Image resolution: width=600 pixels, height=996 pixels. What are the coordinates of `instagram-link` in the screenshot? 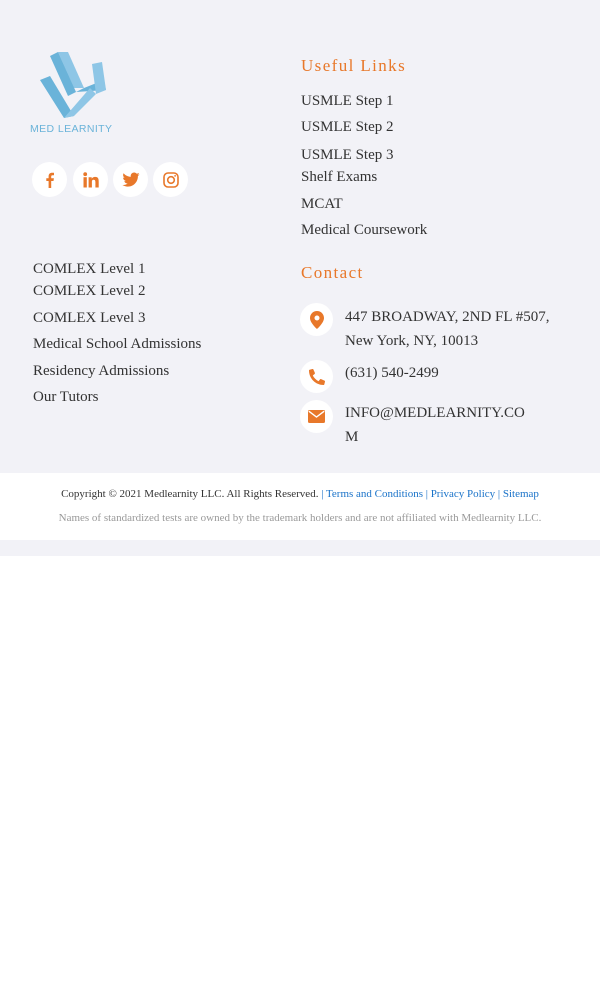 It's located at (170, 179).